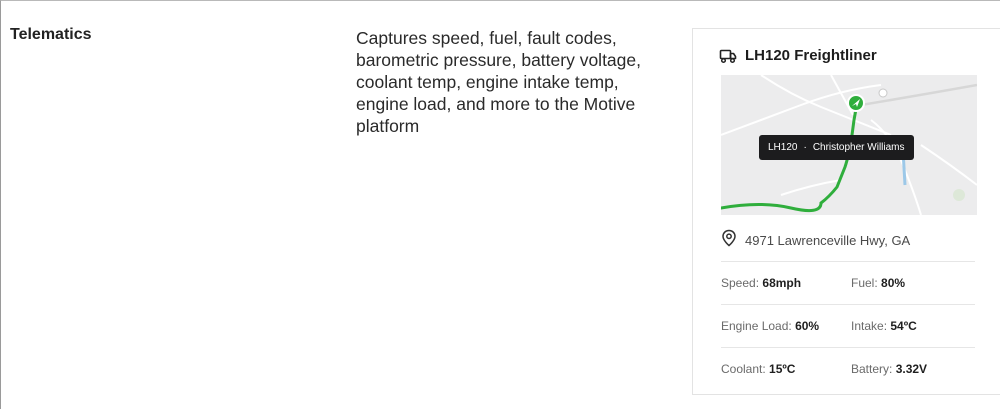 Image resolution: width=1000 pixels, height=409 pixels. I want to click on metric-row: Coolant: 15ºC Battery: 3.32V, so click(848, 368).